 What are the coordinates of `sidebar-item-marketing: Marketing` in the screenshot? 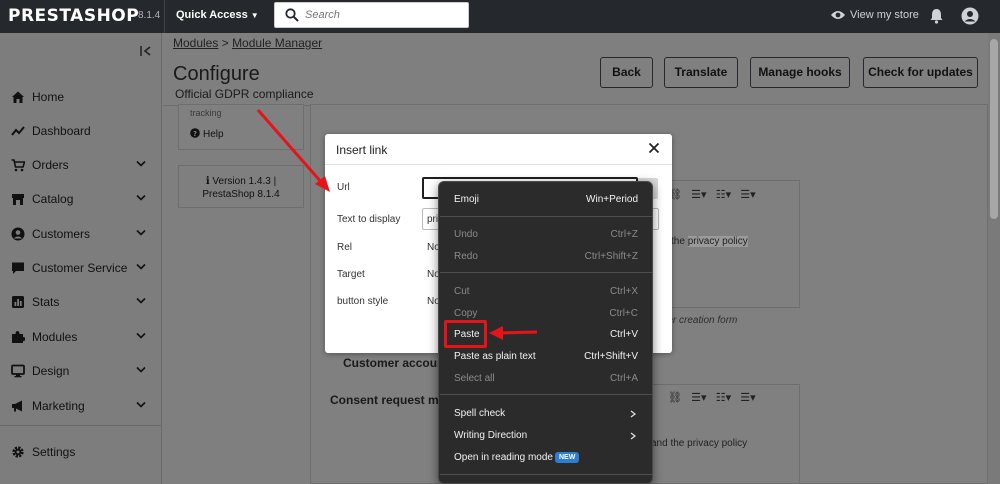 It's located at (81, 406).